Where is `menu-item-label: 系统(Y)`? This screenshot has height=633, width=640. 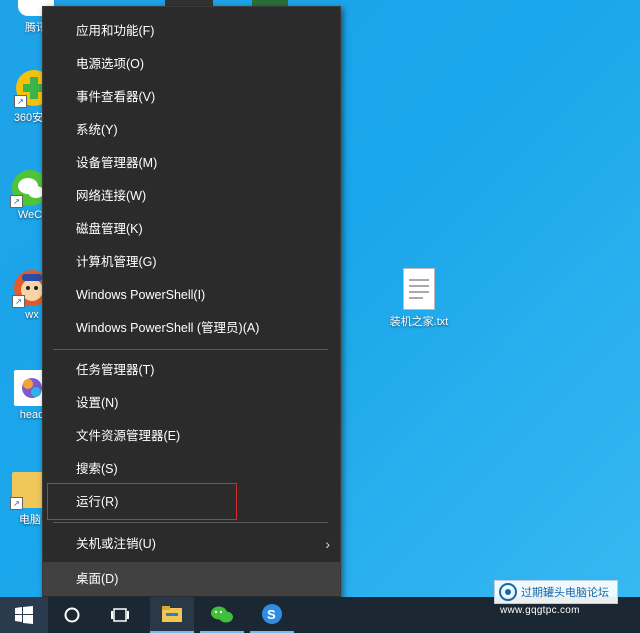 menu-item-label: 系统(Y) is located at coordinates (97, 130).